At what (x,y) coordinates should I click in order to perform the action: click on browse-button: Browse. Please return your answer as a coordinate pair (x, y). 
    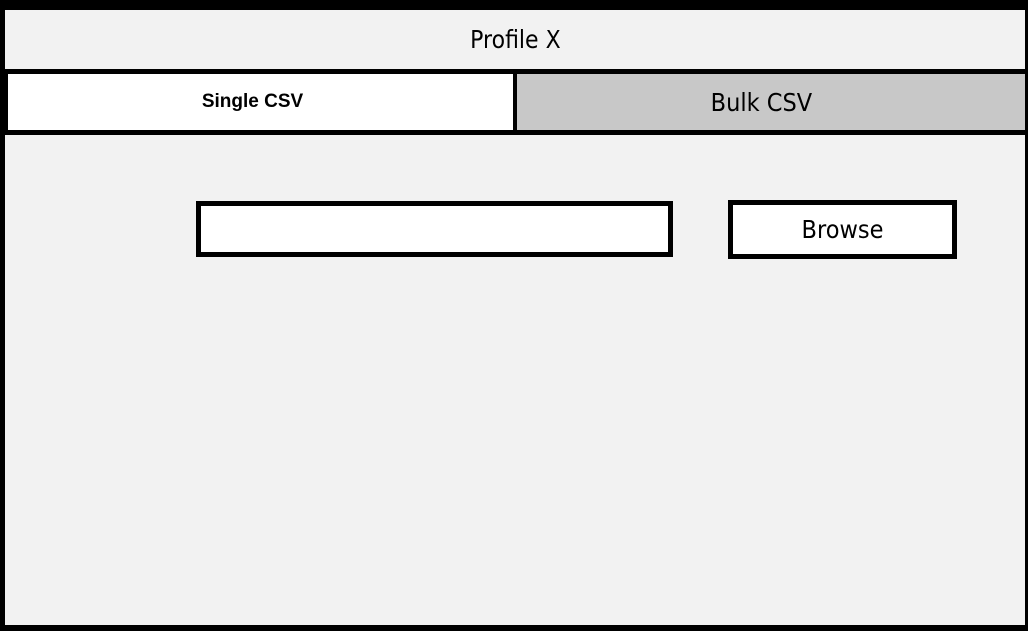
    Looking at the image, I should click on (842, 229).